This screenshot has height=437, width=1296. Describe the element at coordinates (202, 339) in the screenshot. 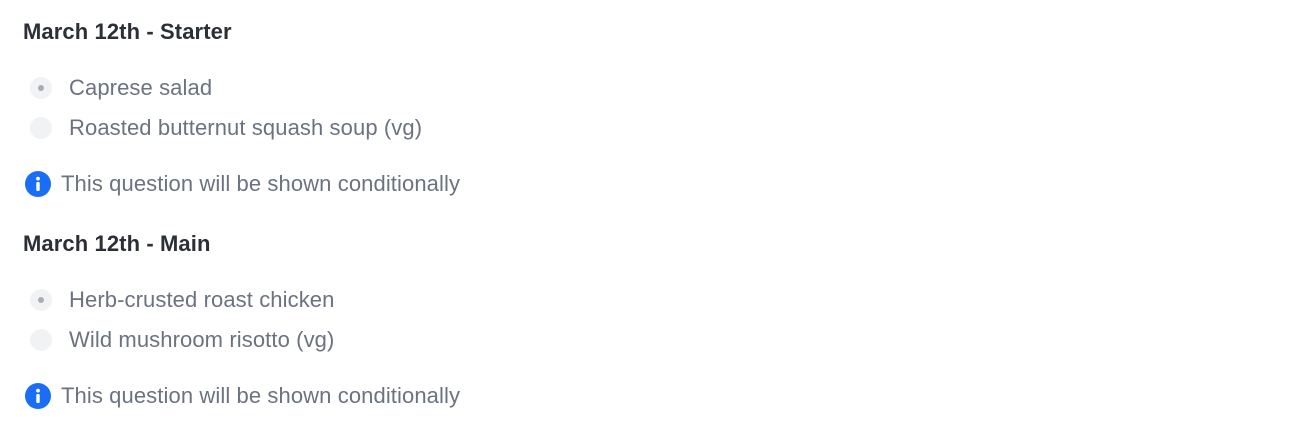

I see `option-label: Wild mushroom risotto (vg)` at that location.